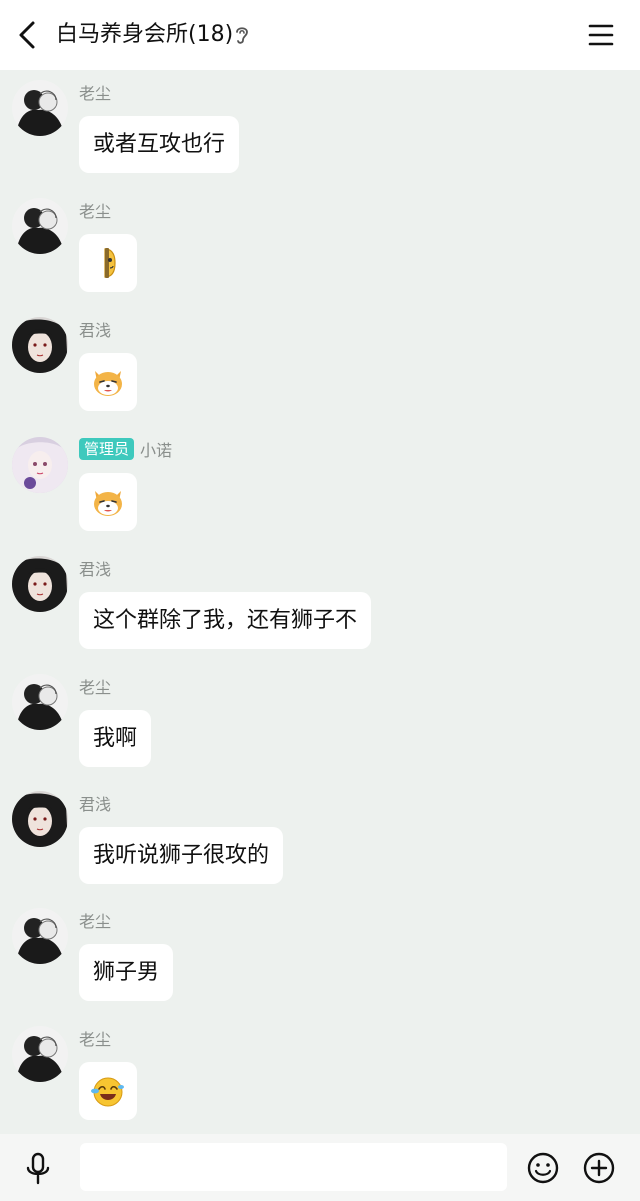 Image resolution: width=640 pixels, height=1201 pixels. I want to click on text-bubble: 我听说狮子很攻的, so click(181, 855).